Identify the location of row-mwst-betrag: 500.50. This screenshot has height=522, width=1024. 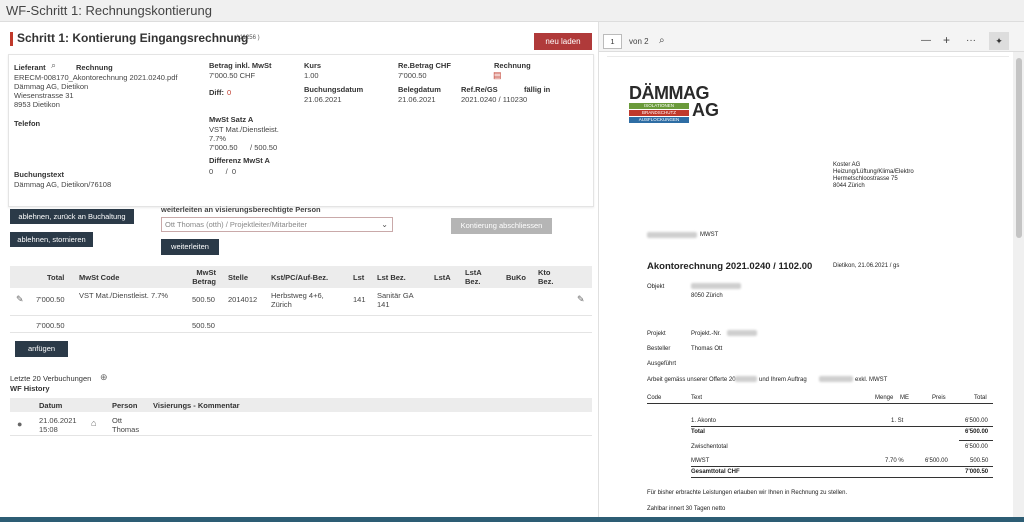
(203, 299).